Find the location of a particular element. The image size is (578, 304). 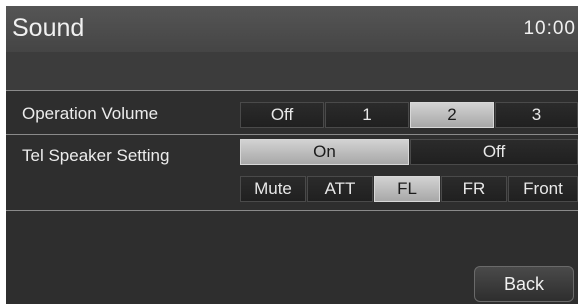

speaker-mute-button: Mute is located at coordinates (273, 189).